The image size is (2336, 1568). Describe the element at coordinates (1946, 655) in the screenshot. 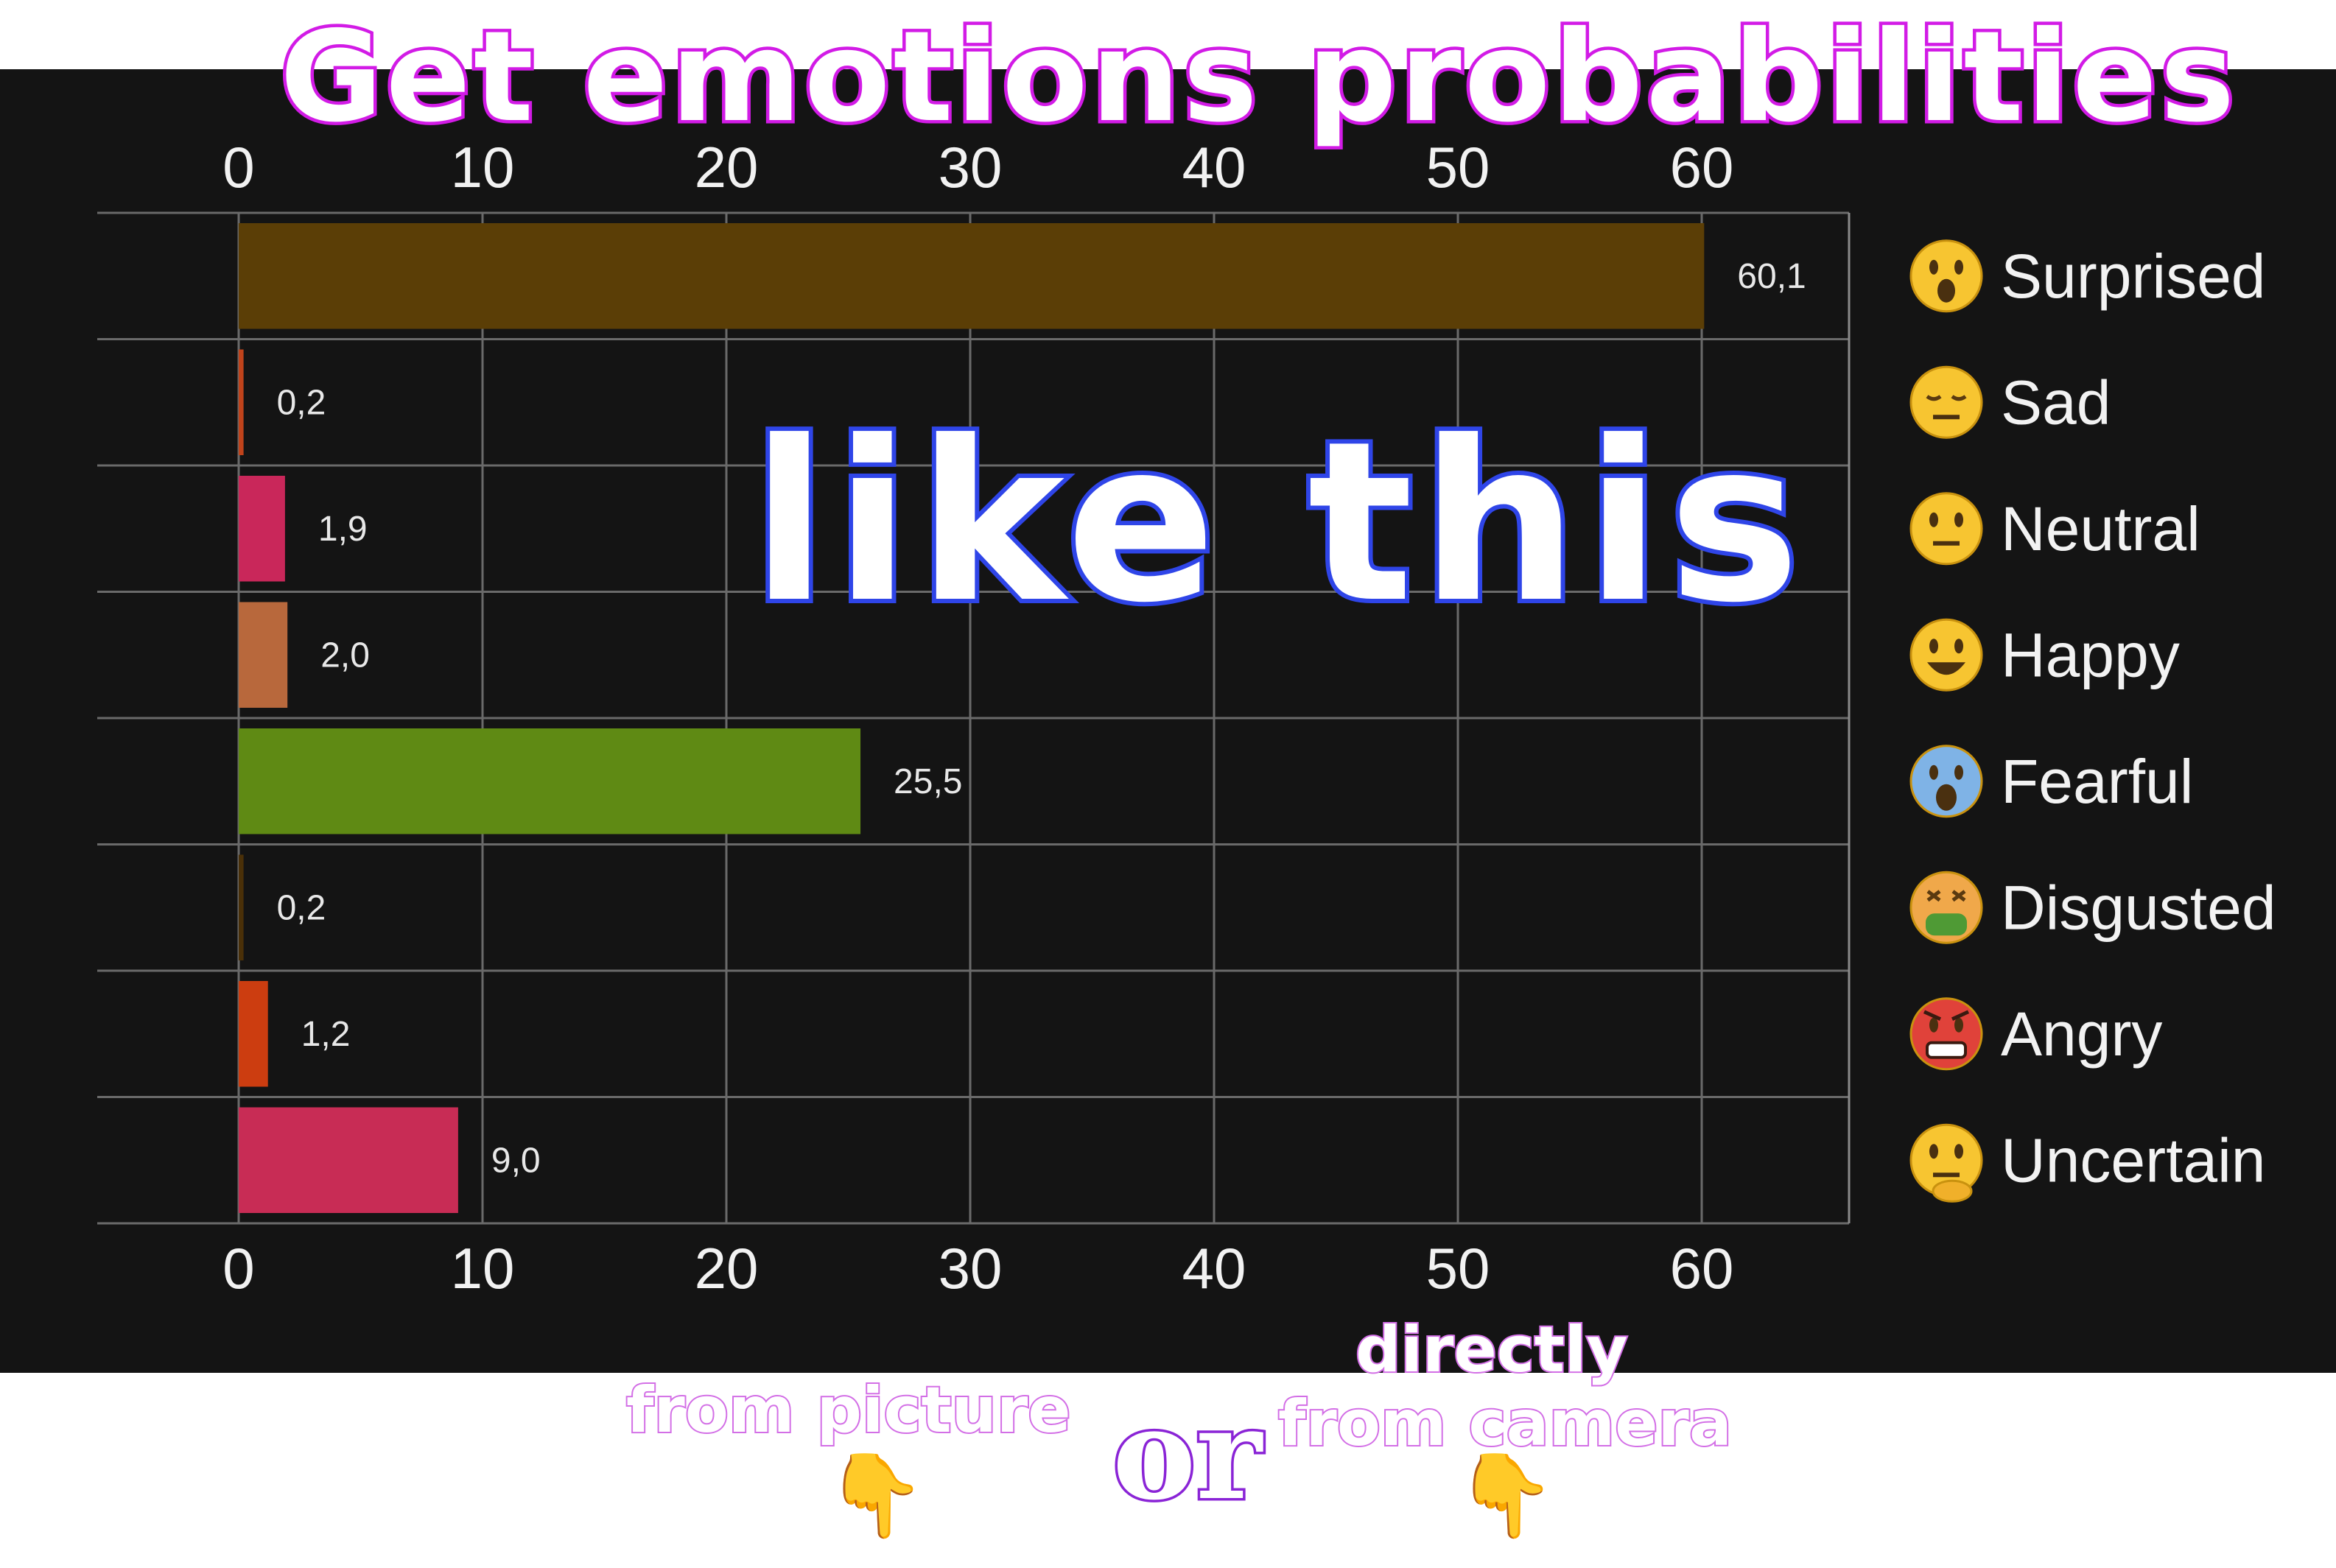

I see `grinning-face-icon` at that location.